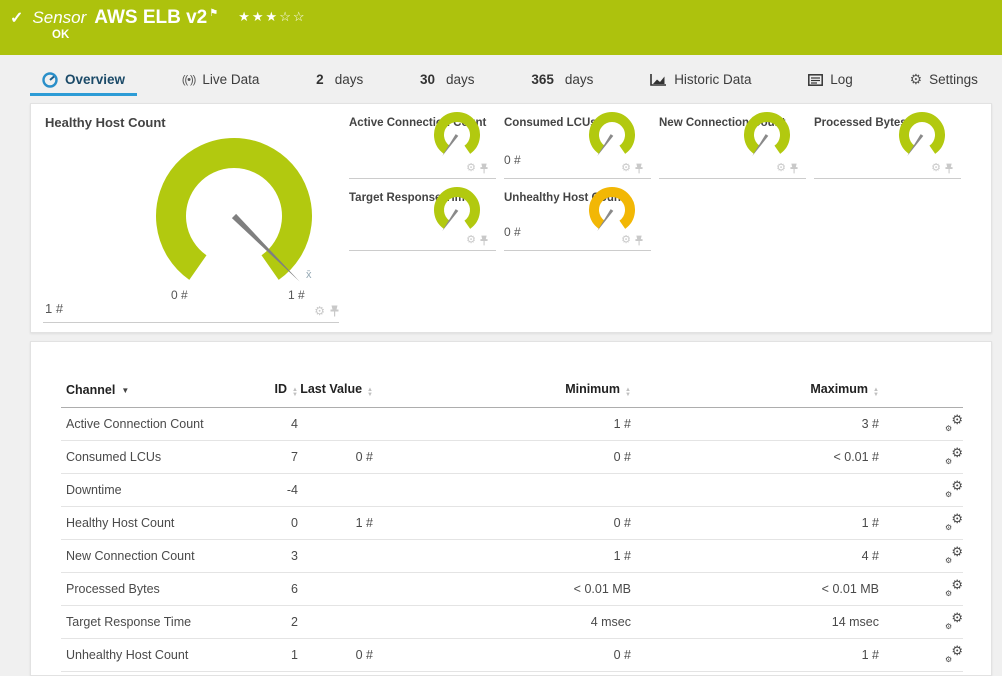  Describe the element at coordinates (944, 81) in the screenshot. I see `tab-settings: ⚙ Settings` at that location.